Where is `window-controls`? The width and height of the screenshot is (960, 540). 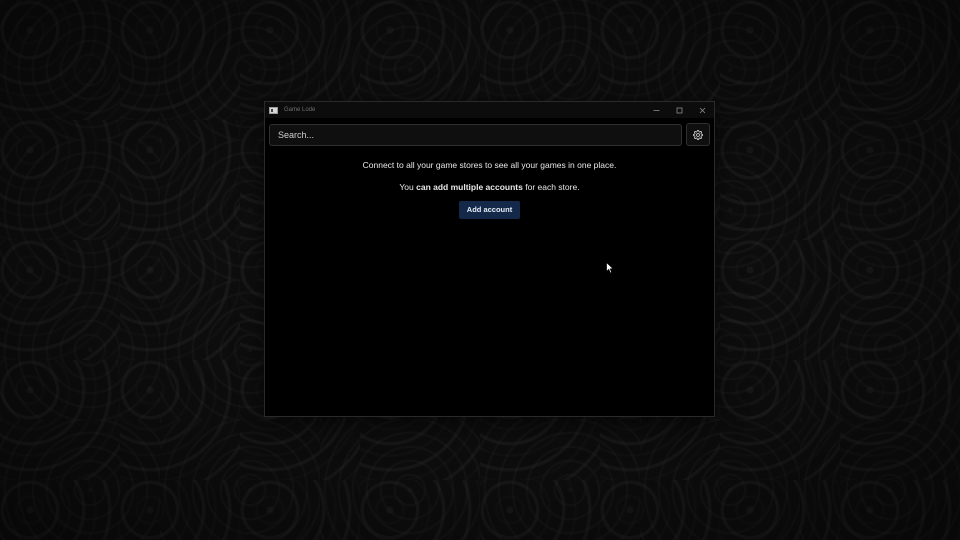 window-controls is located at coordinates (679, 110).